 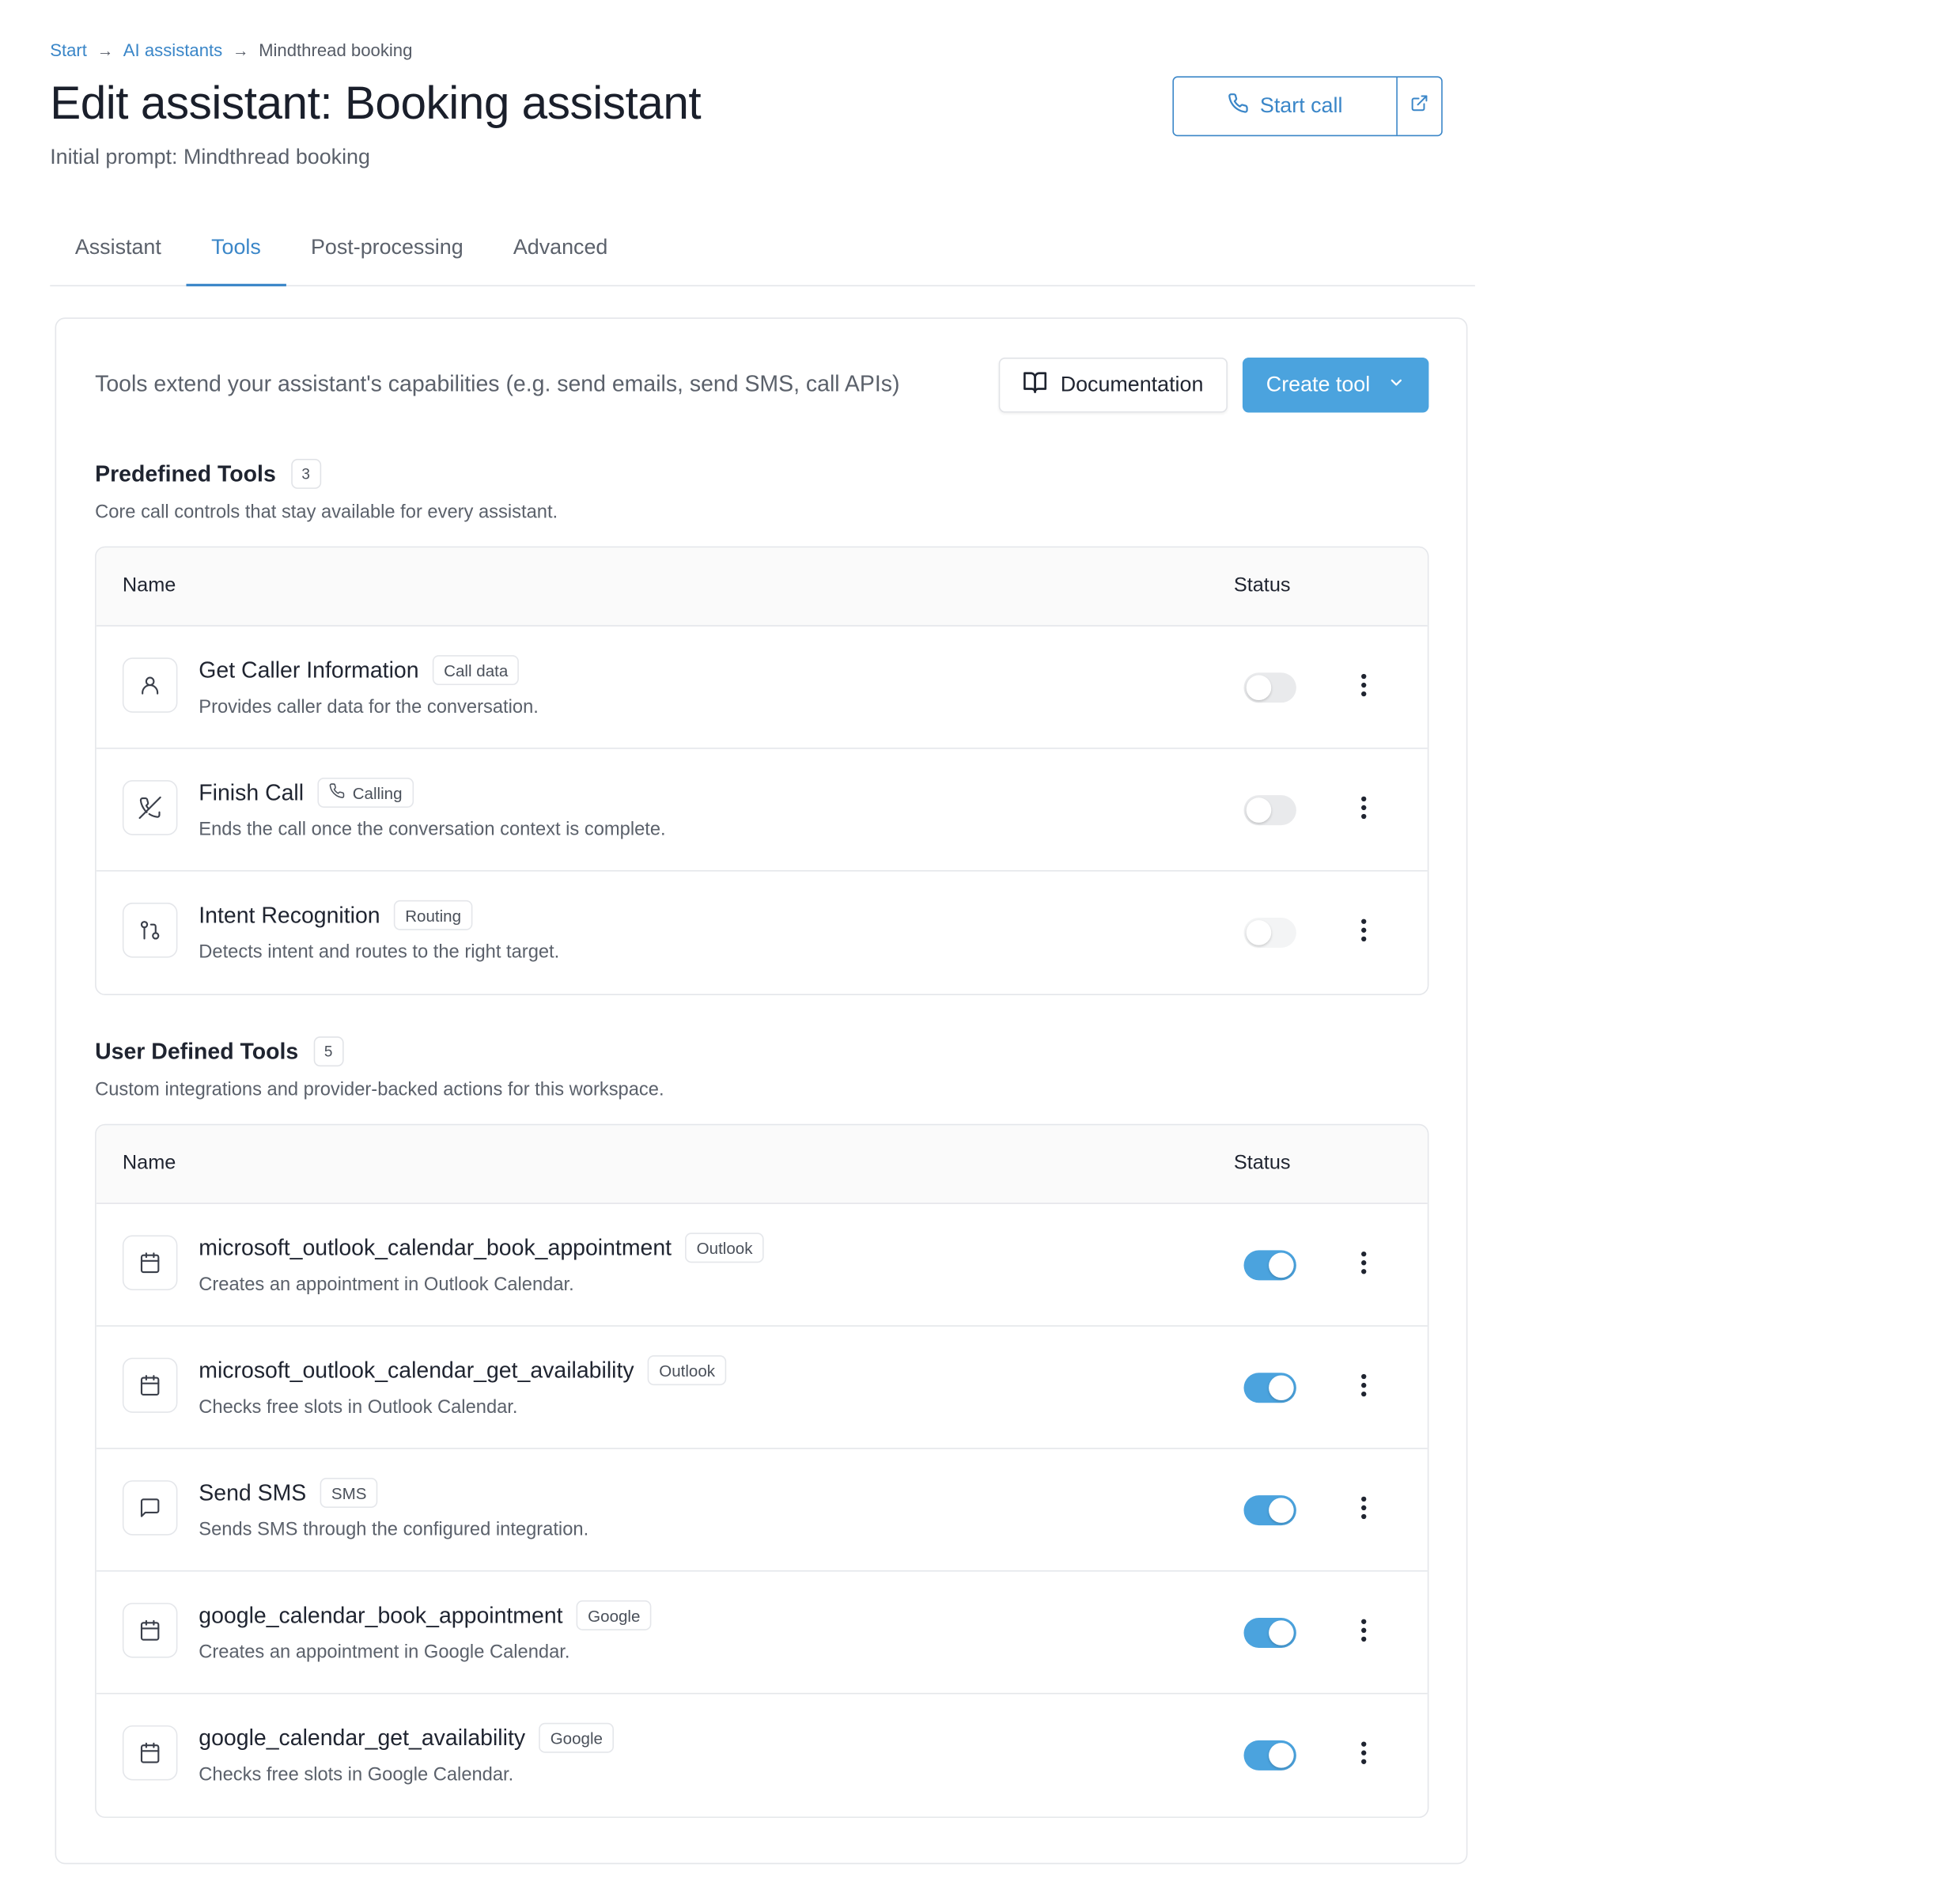 I want to click on tool-tag-label: Call data, so click(x=476, y=670).